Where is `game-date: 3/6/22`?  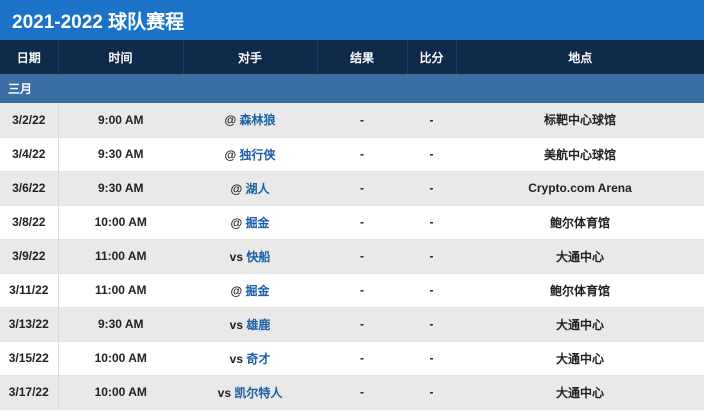
game-date: 3/6/22 is located at coordinates (29, 188).